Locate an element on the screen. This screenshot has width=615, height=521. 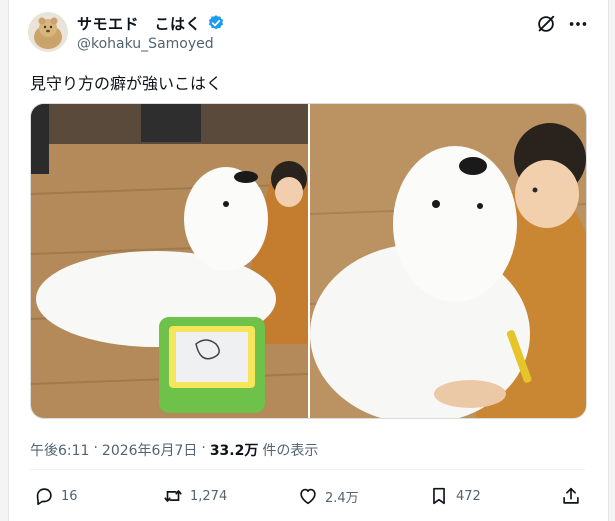
share-button is located at coordinates (571, 496).